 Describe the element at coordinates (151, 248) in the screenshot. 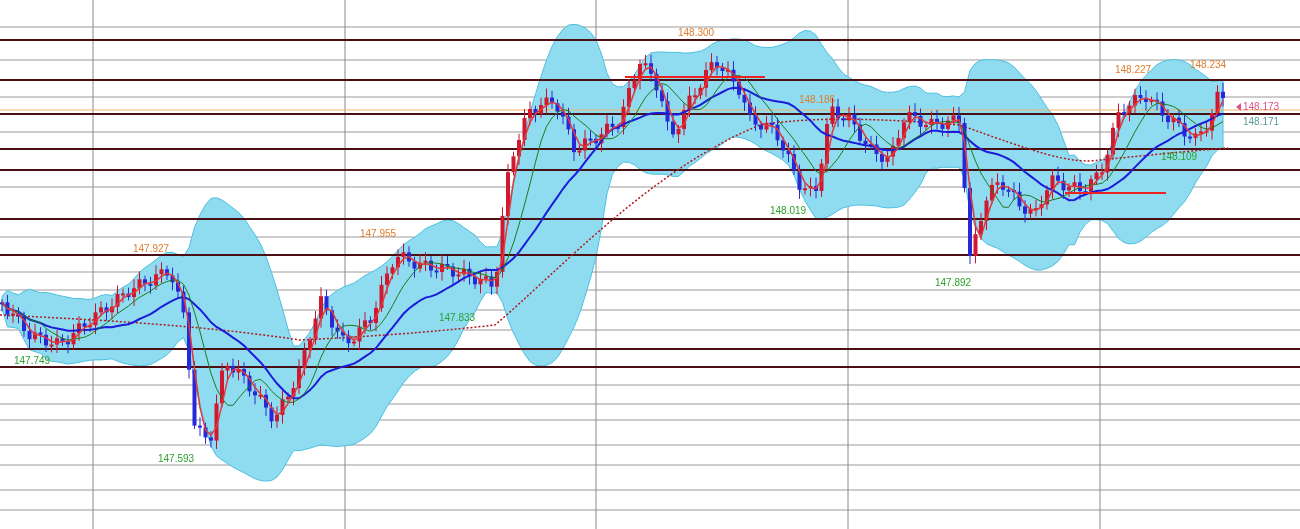

I see `price-label: 147.927` at that location.